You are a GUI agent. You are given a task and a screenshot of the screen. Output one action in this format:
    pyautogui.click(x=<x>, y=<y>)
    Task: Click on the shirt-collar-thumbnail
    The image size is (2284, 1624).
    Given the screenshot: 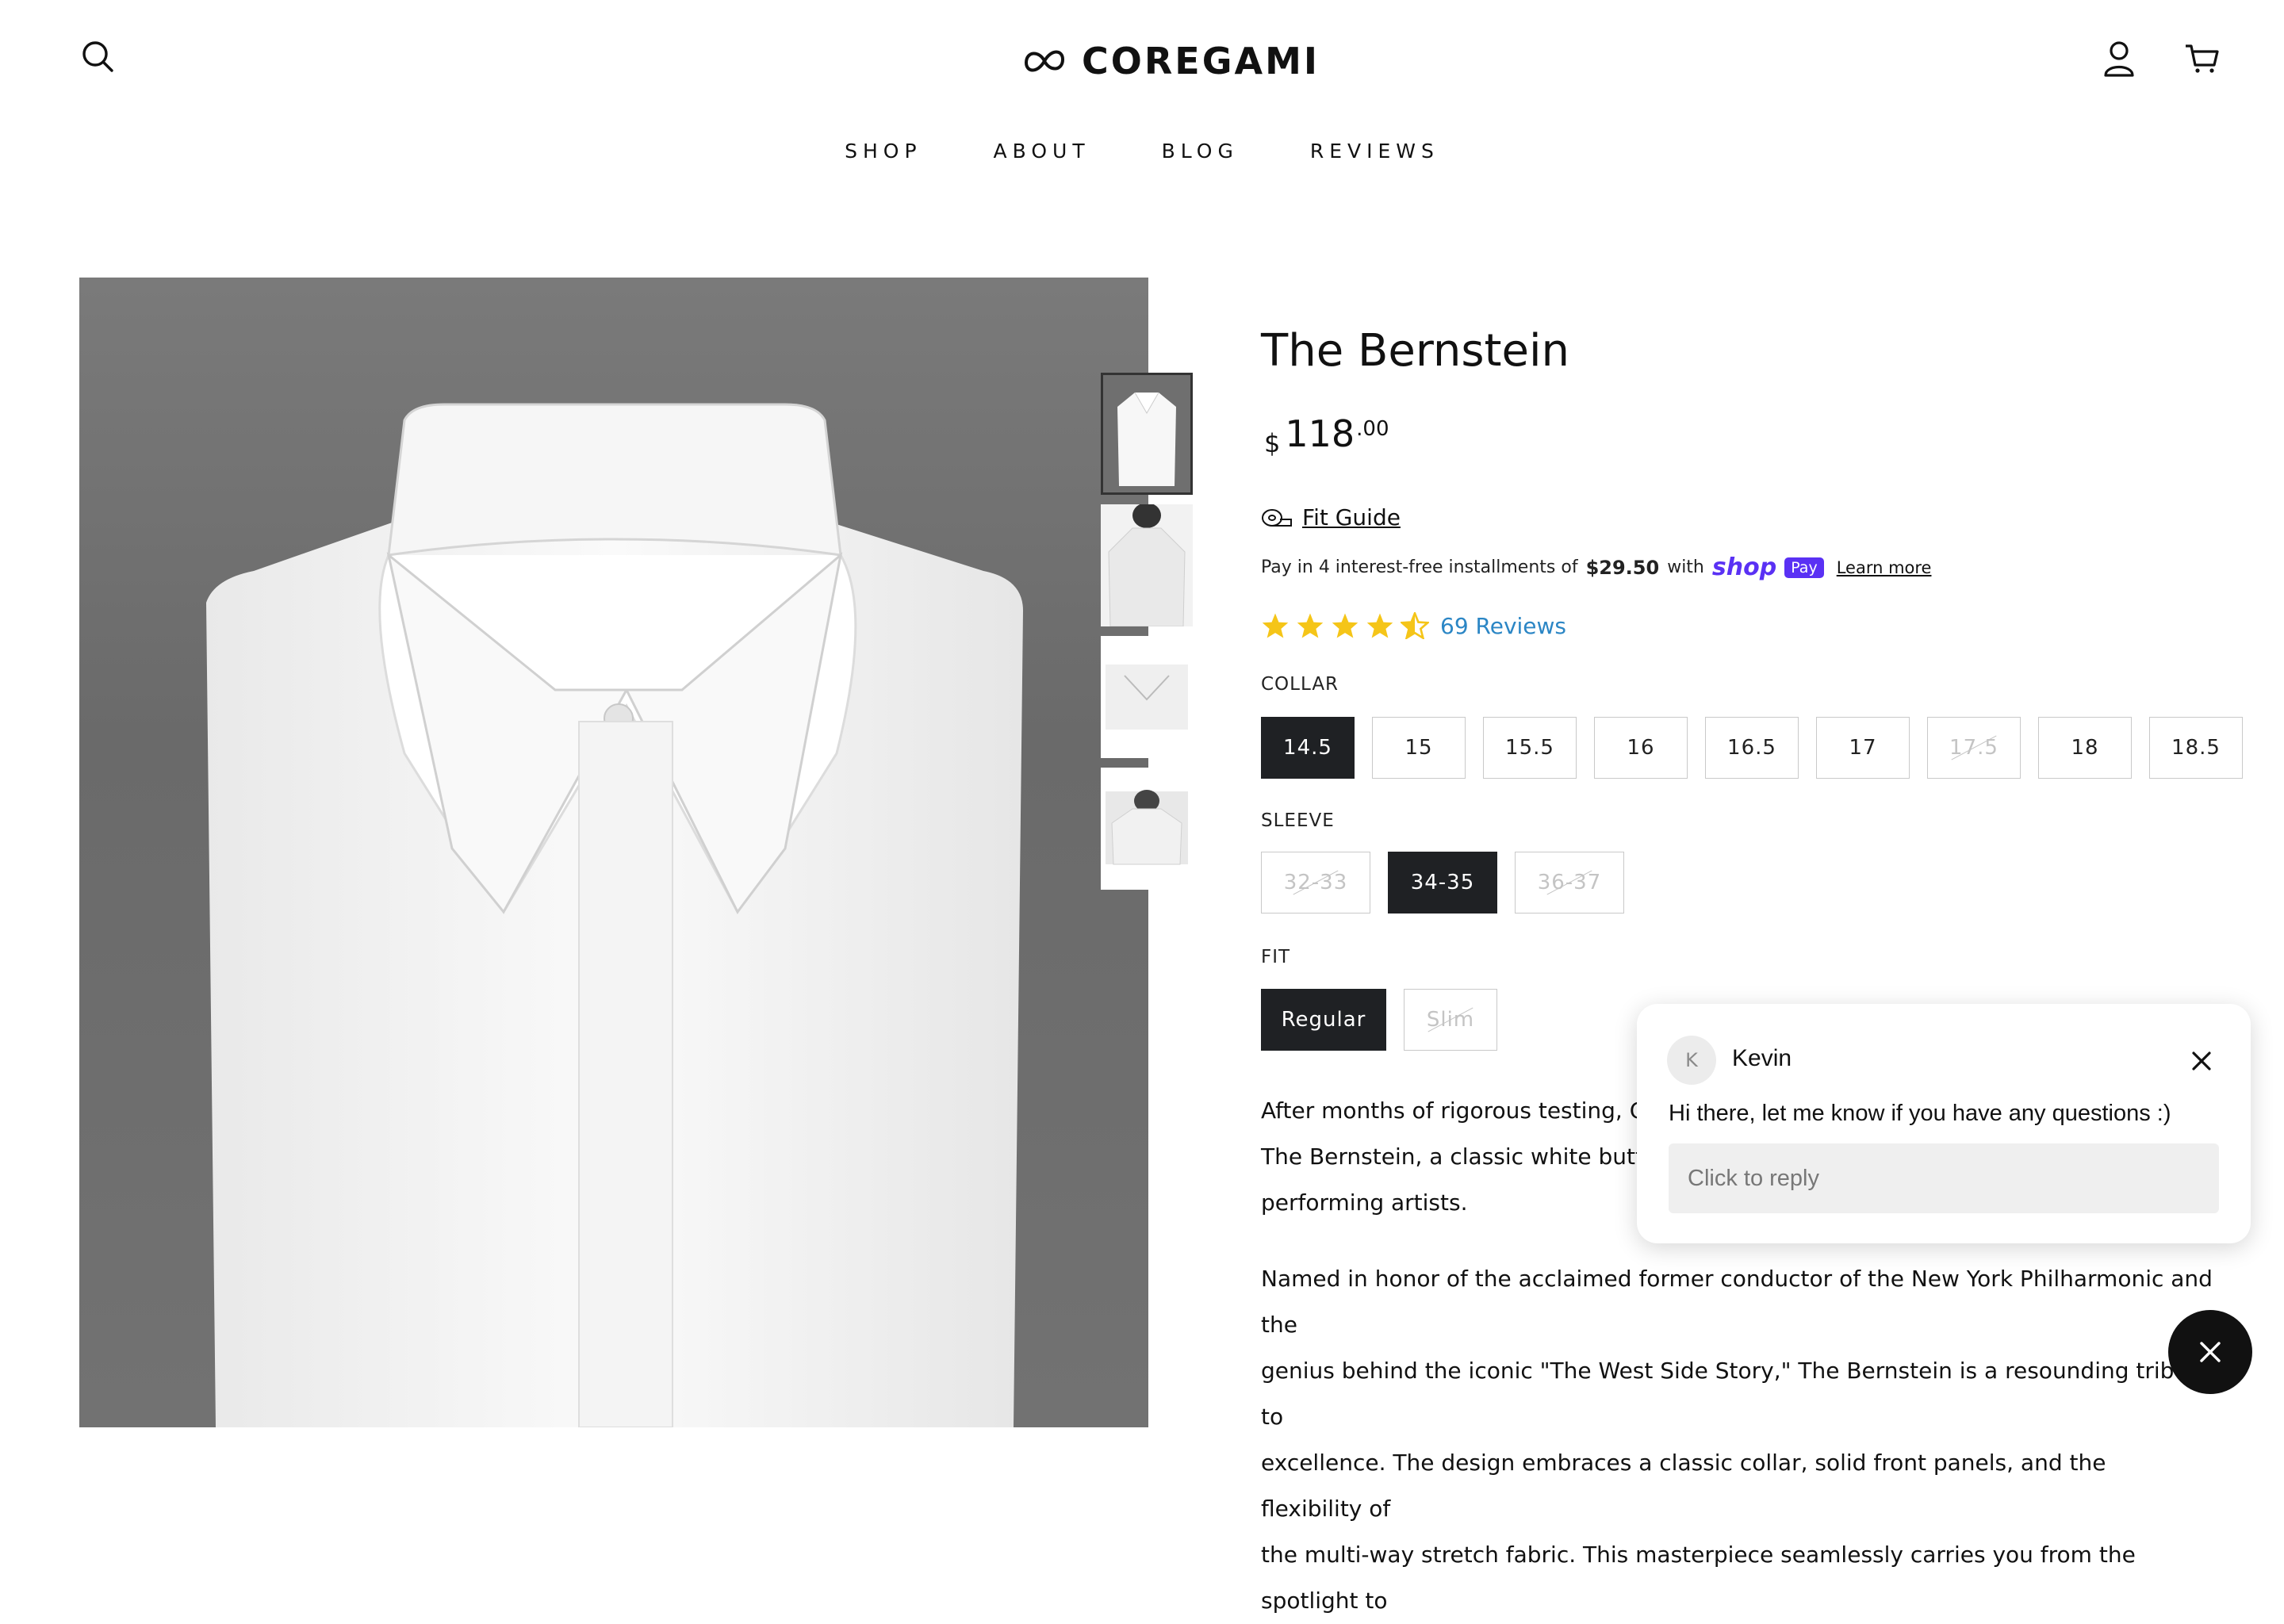 What is the action you would take?
    pyautogui.click(x=1147, y=697)
    